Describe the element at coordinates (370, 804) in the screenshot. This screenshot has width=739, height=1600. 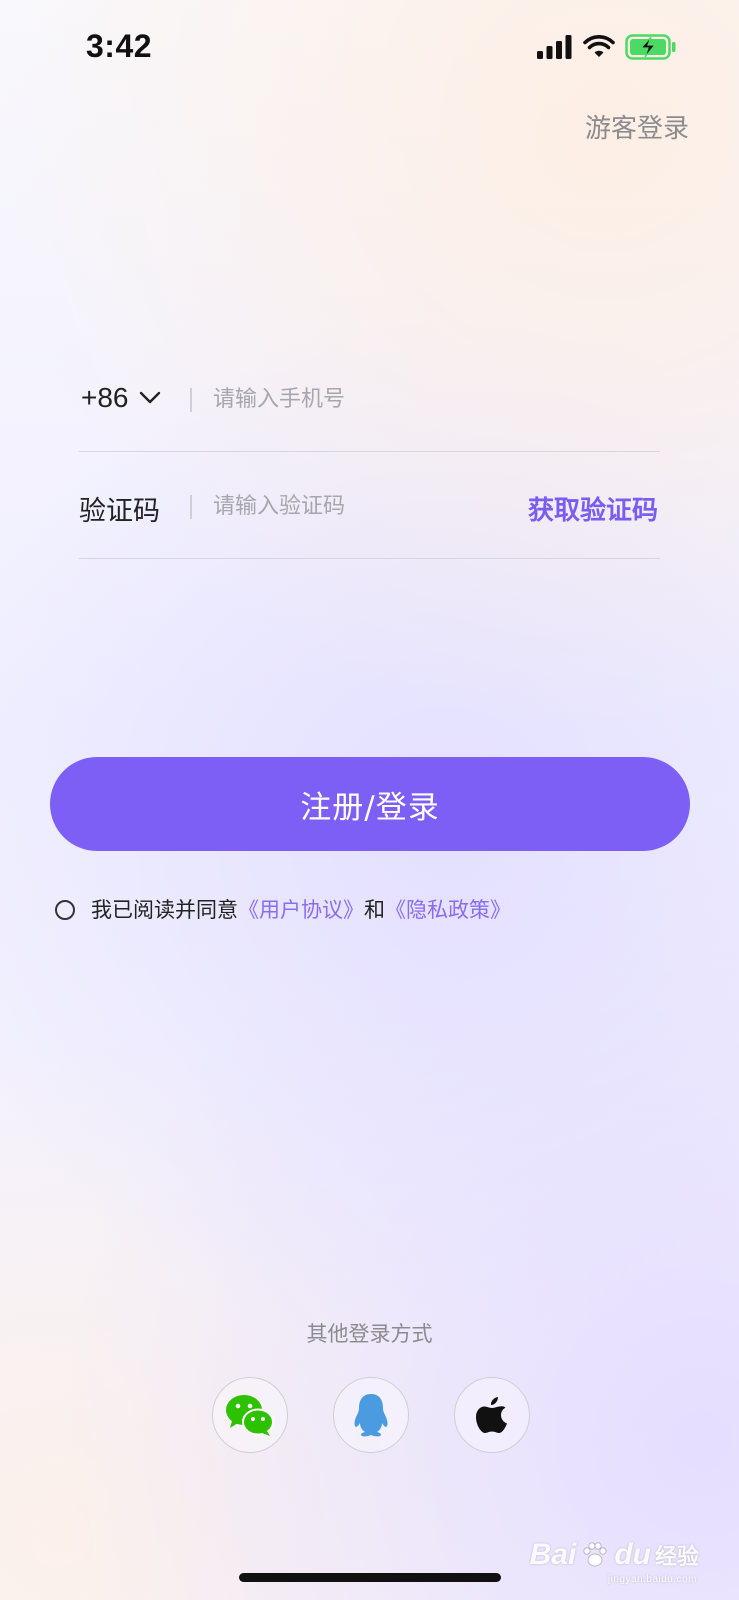
I see `register-login-button: 注册/登录` at that location.